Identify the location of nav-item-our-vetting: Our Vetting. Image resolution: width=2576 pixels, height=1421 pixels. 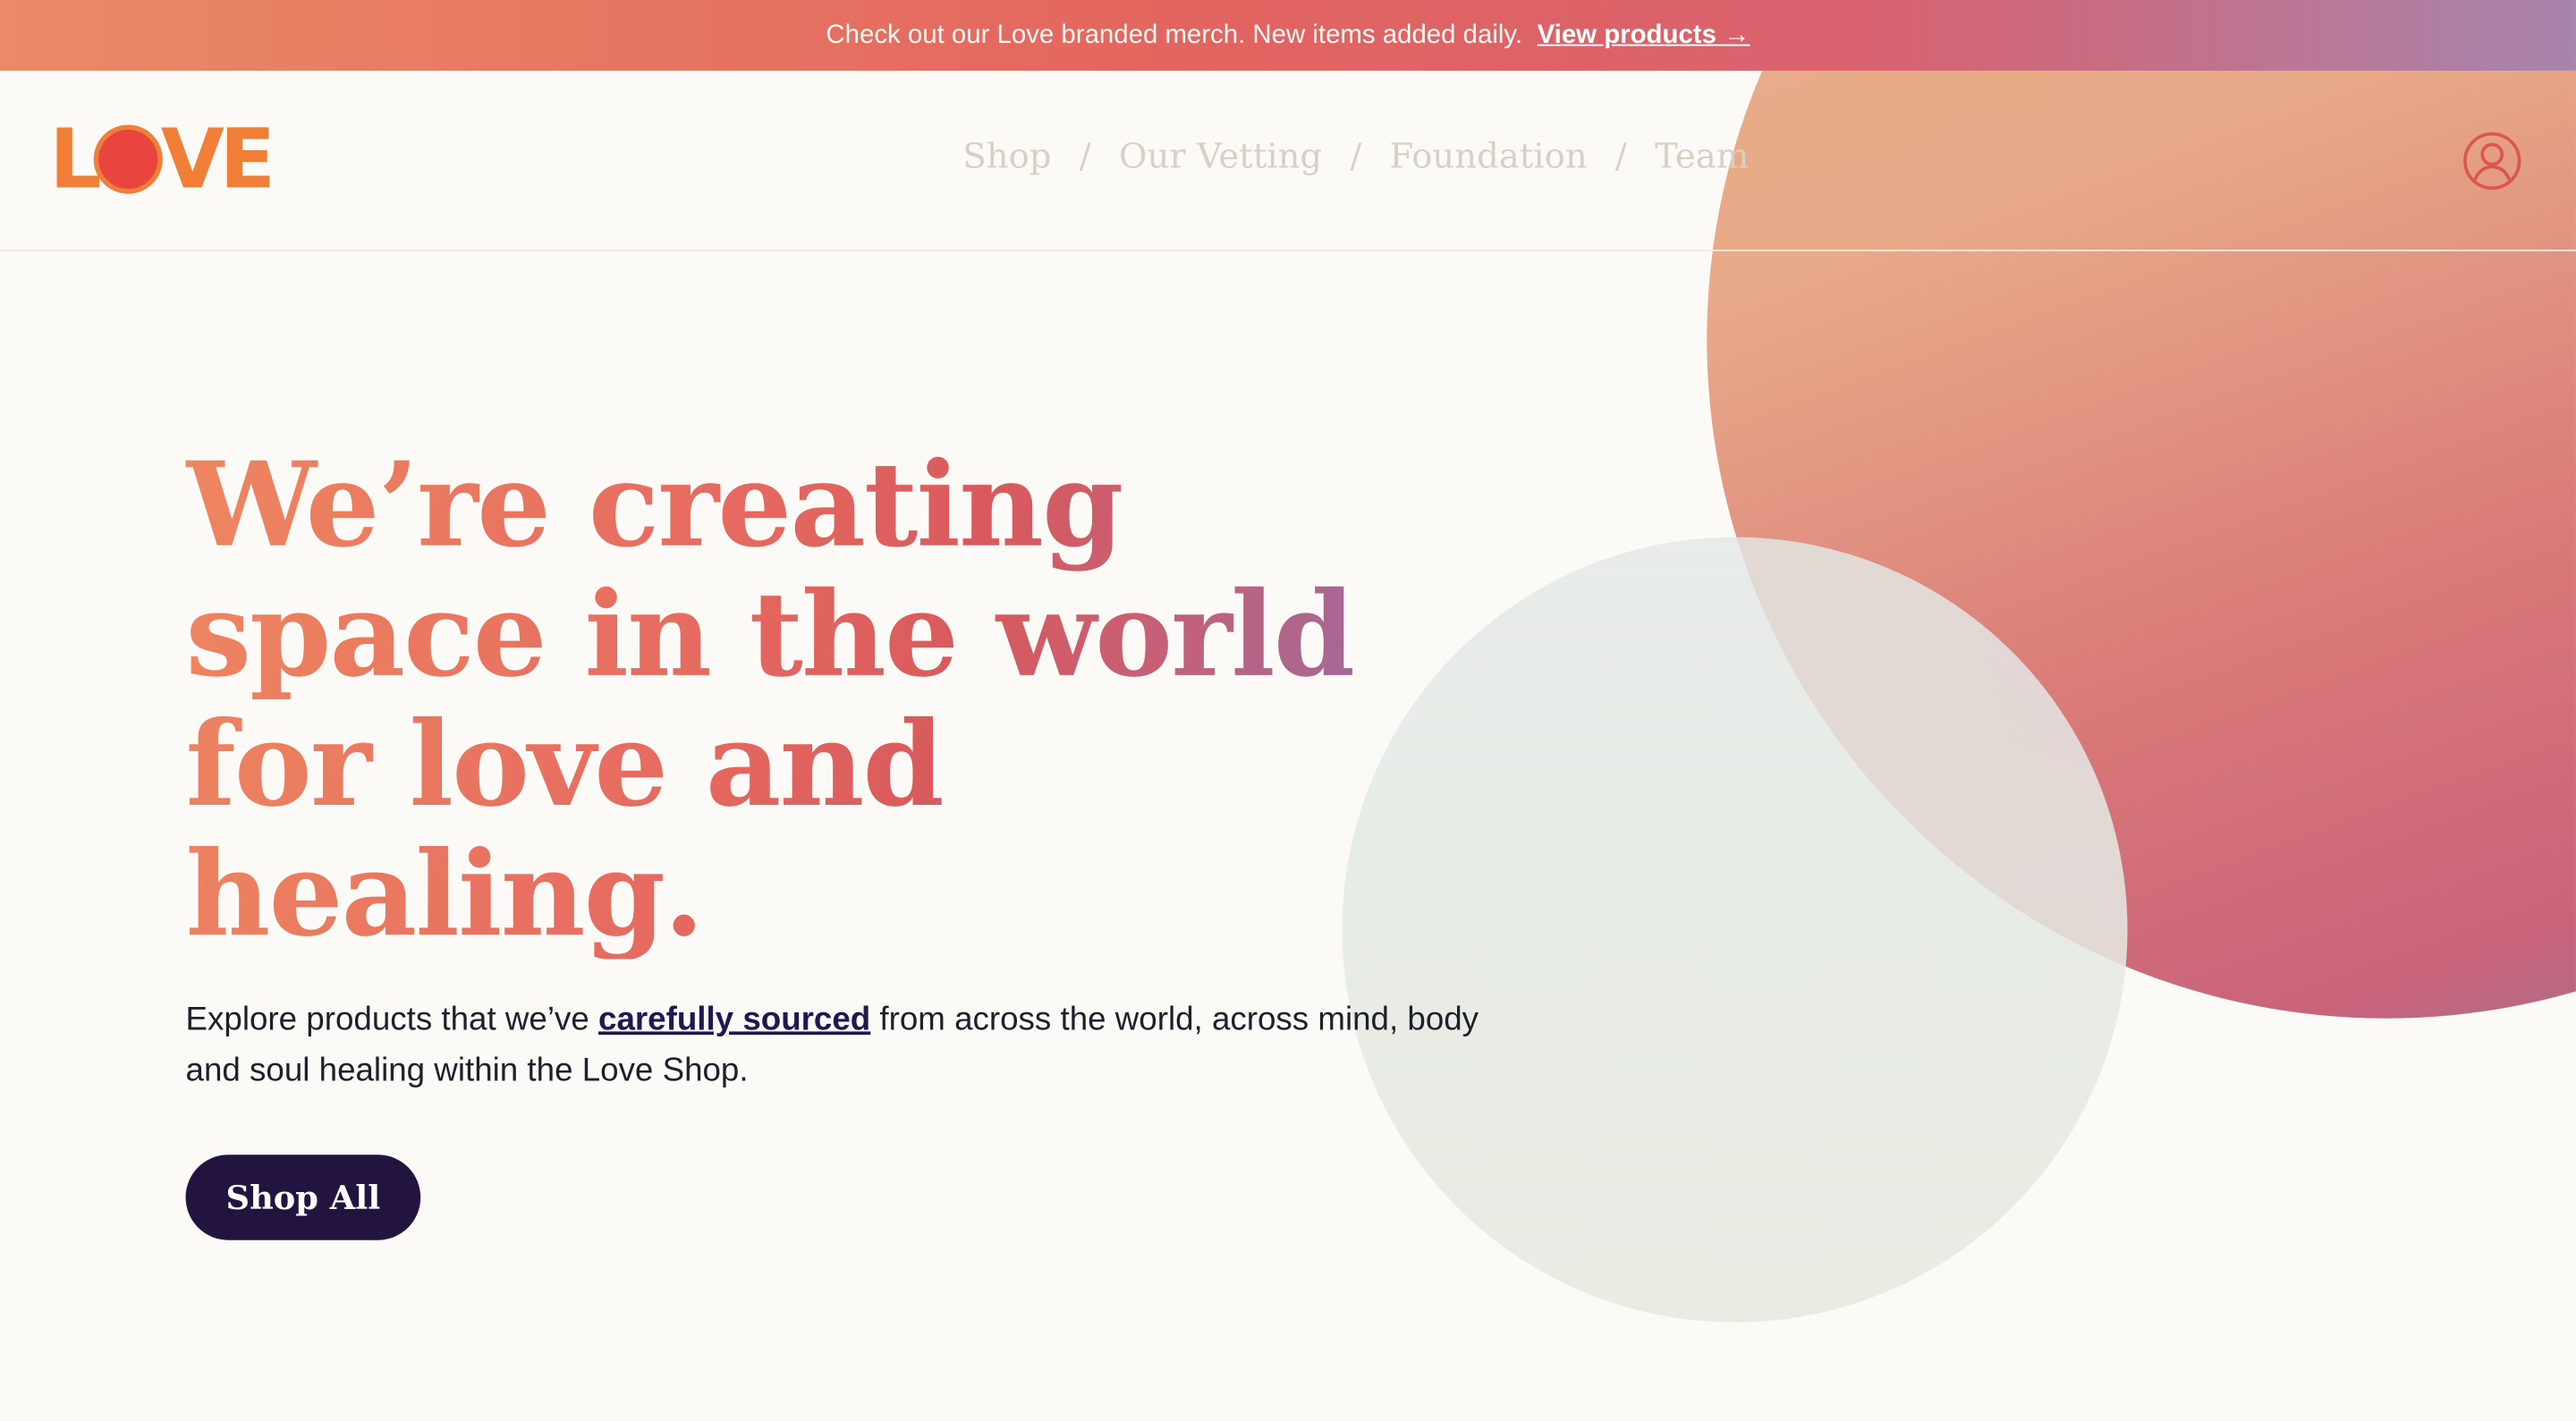
(1220, 155).